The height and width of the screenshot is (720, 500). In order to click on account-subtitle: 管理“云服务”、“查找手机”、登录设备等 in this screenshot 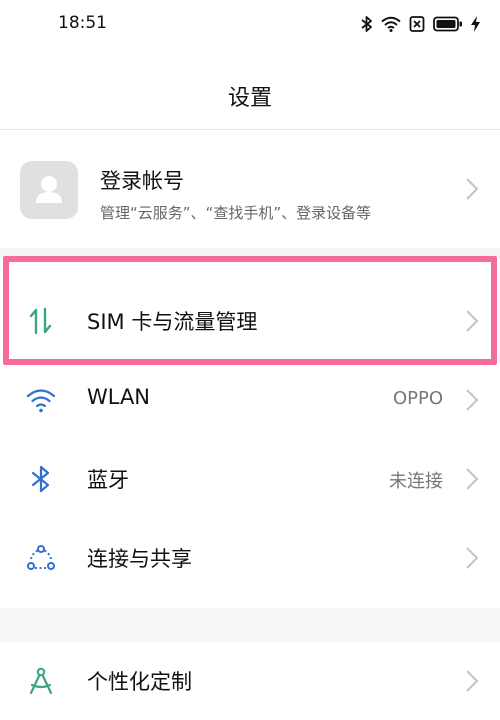, I will do `click(236, 213)`.